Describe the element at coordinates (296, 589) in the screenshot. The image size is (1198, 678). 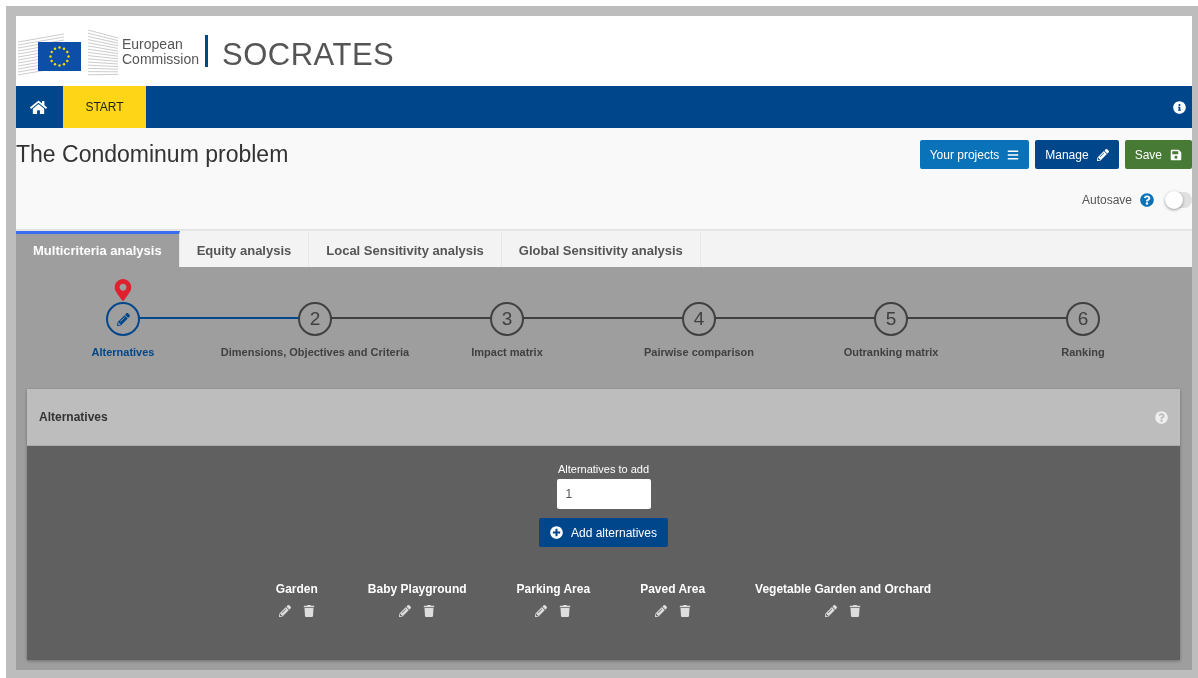
I see `alternative-name: Garden` at that location.